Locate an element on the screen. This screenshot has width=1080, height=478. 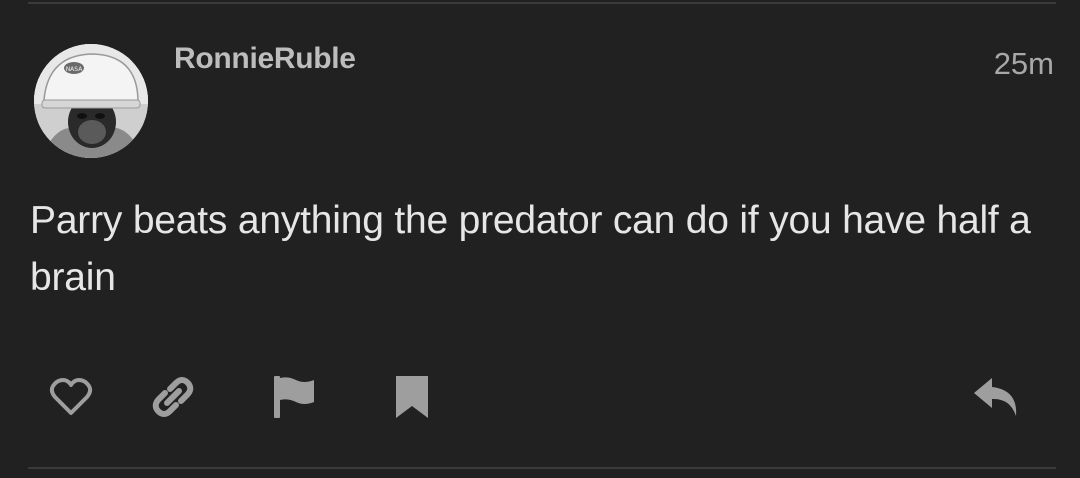
top-divider is located at coordinates (542, 3).